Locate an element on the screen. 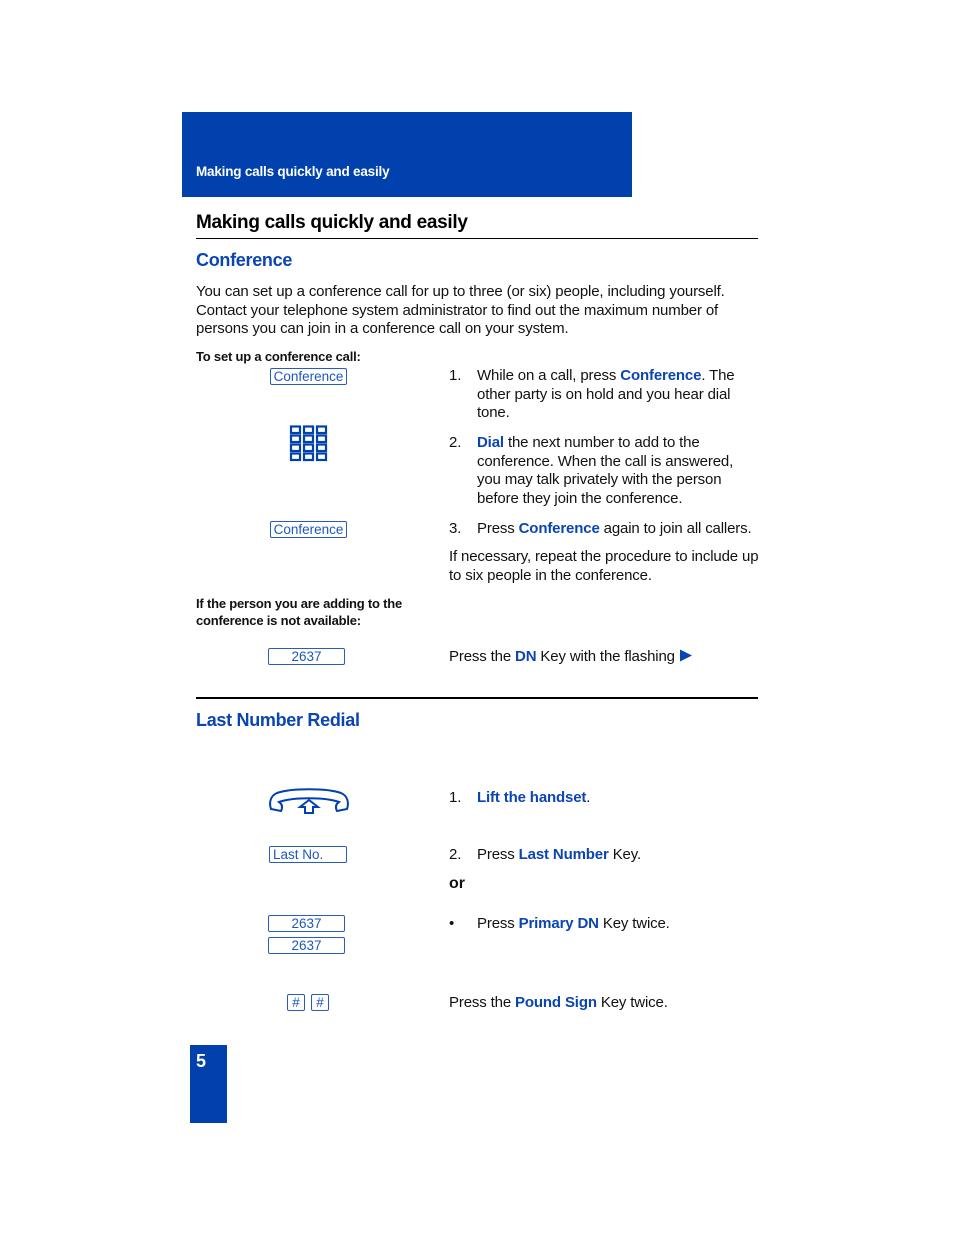 The width and height of the screenshot is (954, 1235). play-triangle-icon is located at coordinates (686, 655).